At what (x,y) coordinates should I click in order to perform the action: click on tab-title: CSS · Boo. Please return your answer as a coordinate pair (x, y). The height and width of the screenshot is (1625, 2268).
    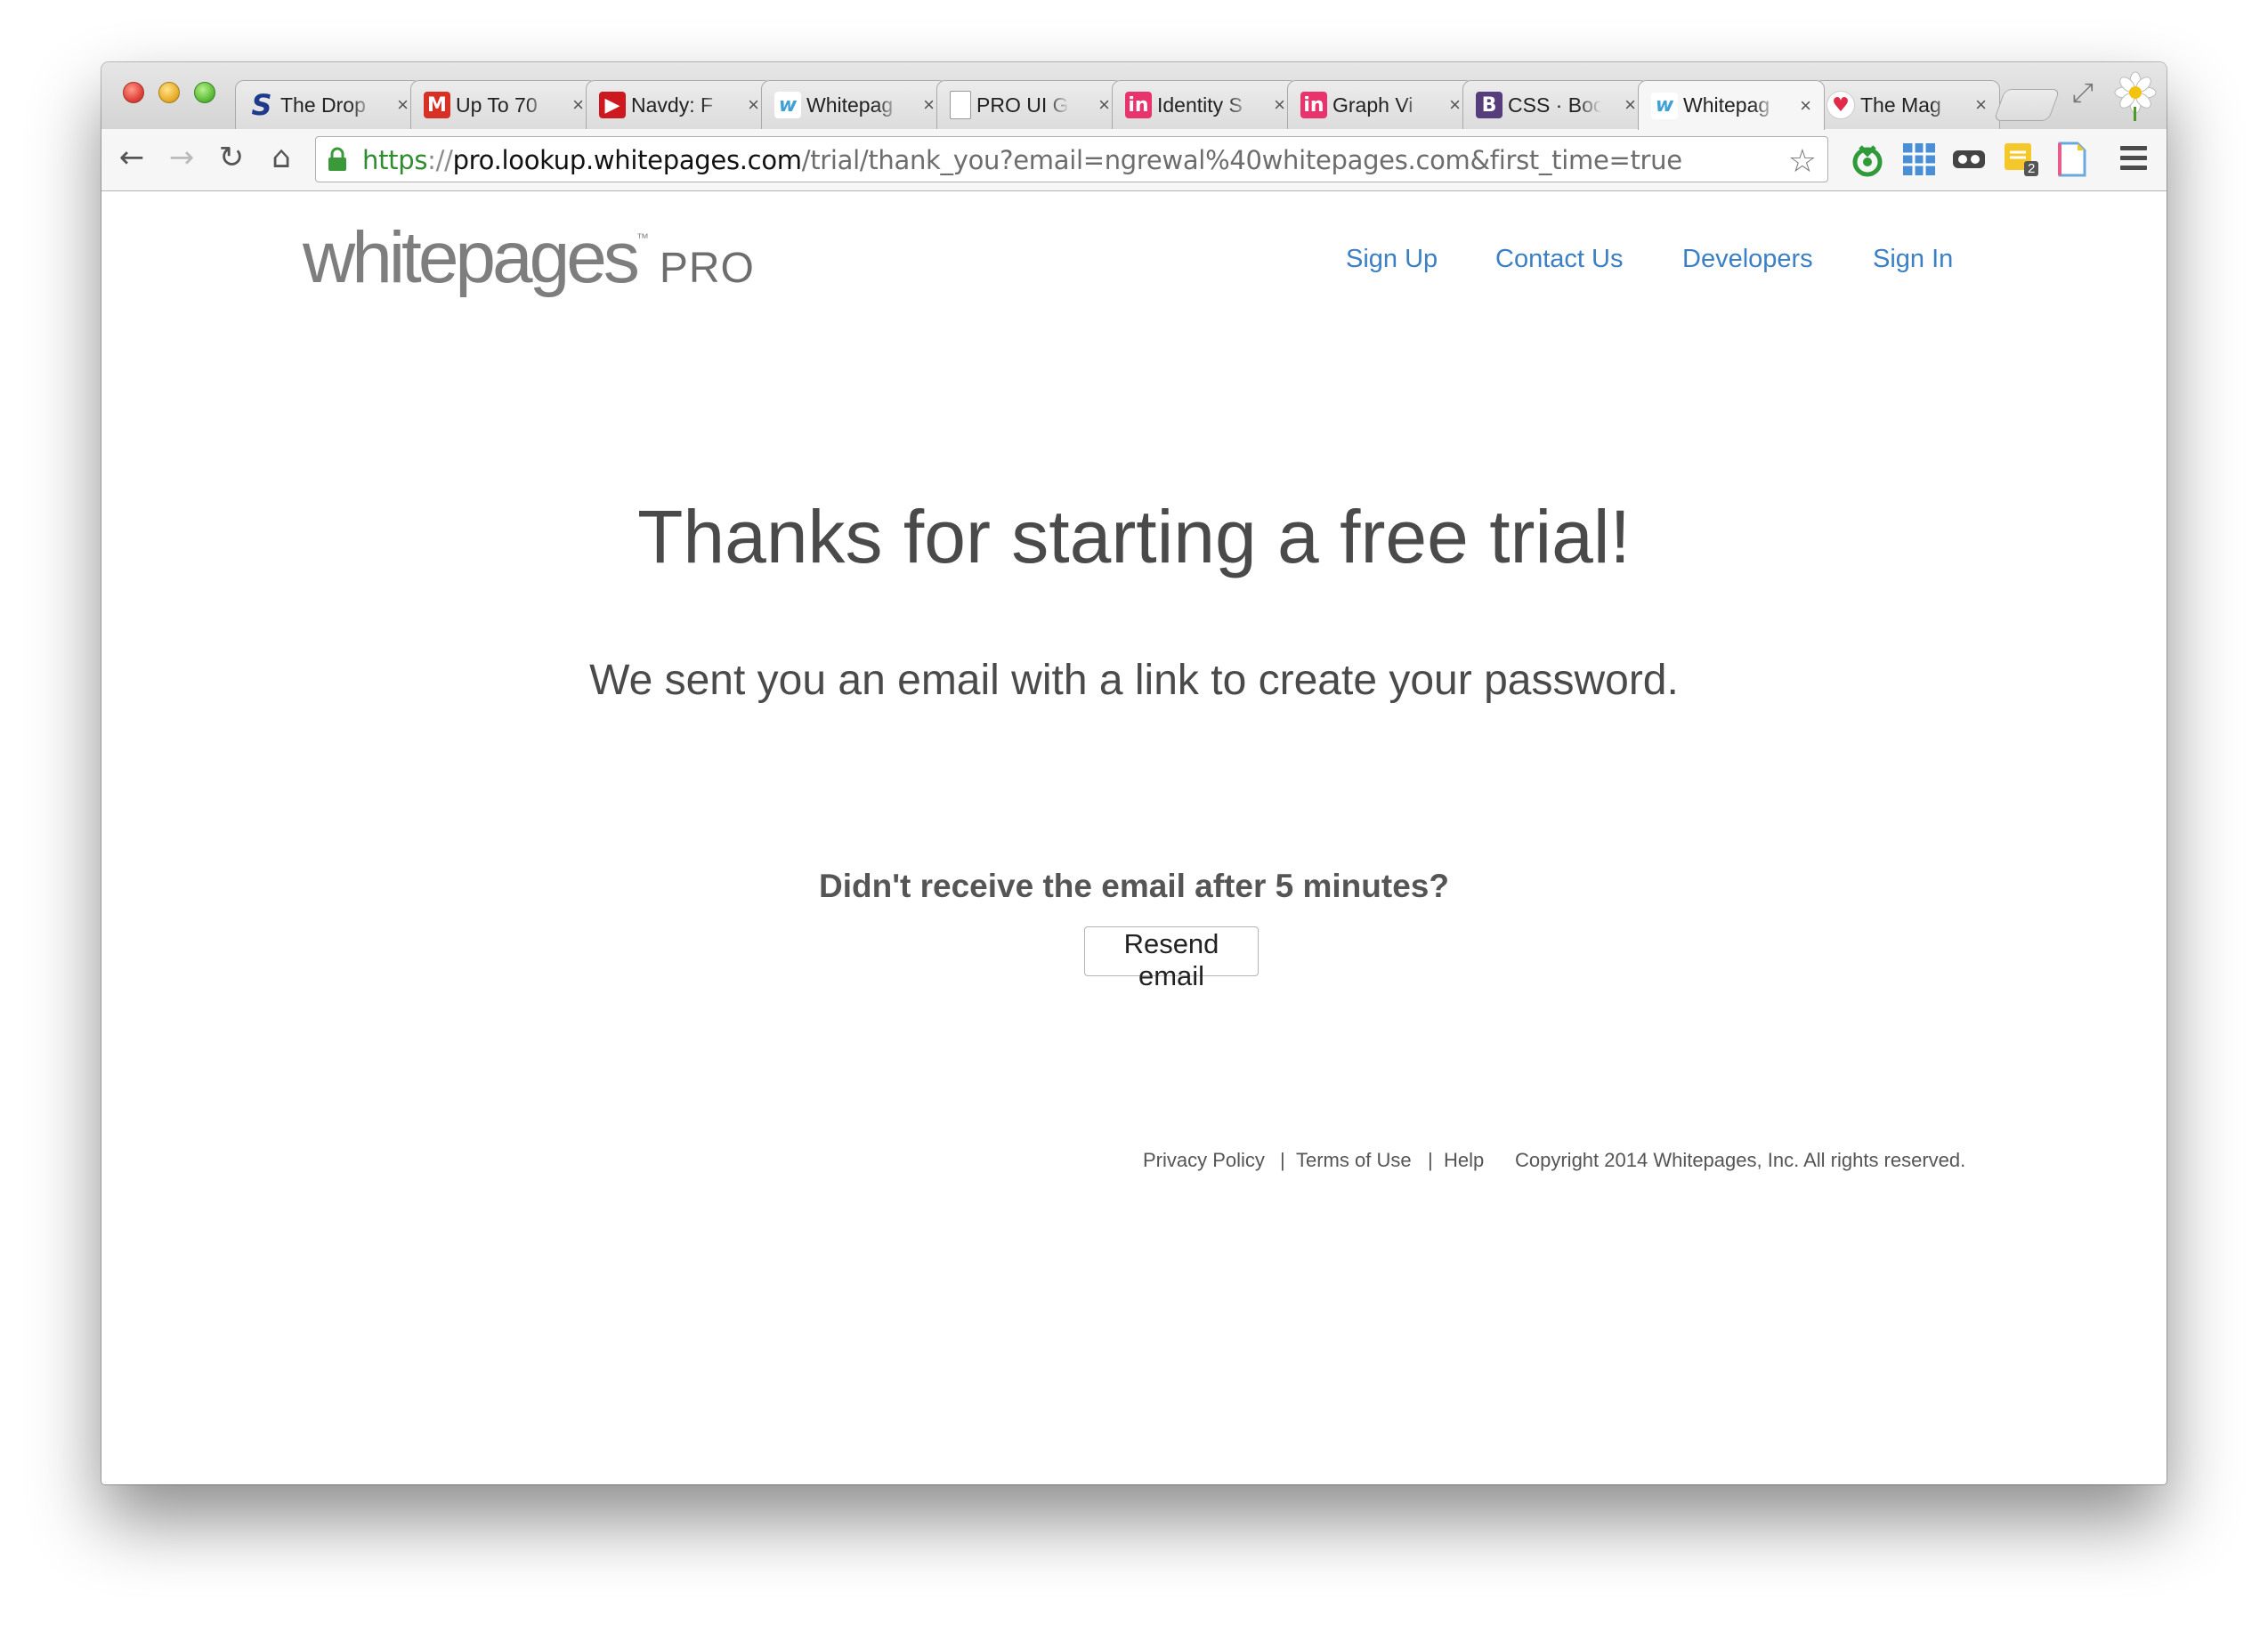
    Looking at the image, I should click on (1555, 105).